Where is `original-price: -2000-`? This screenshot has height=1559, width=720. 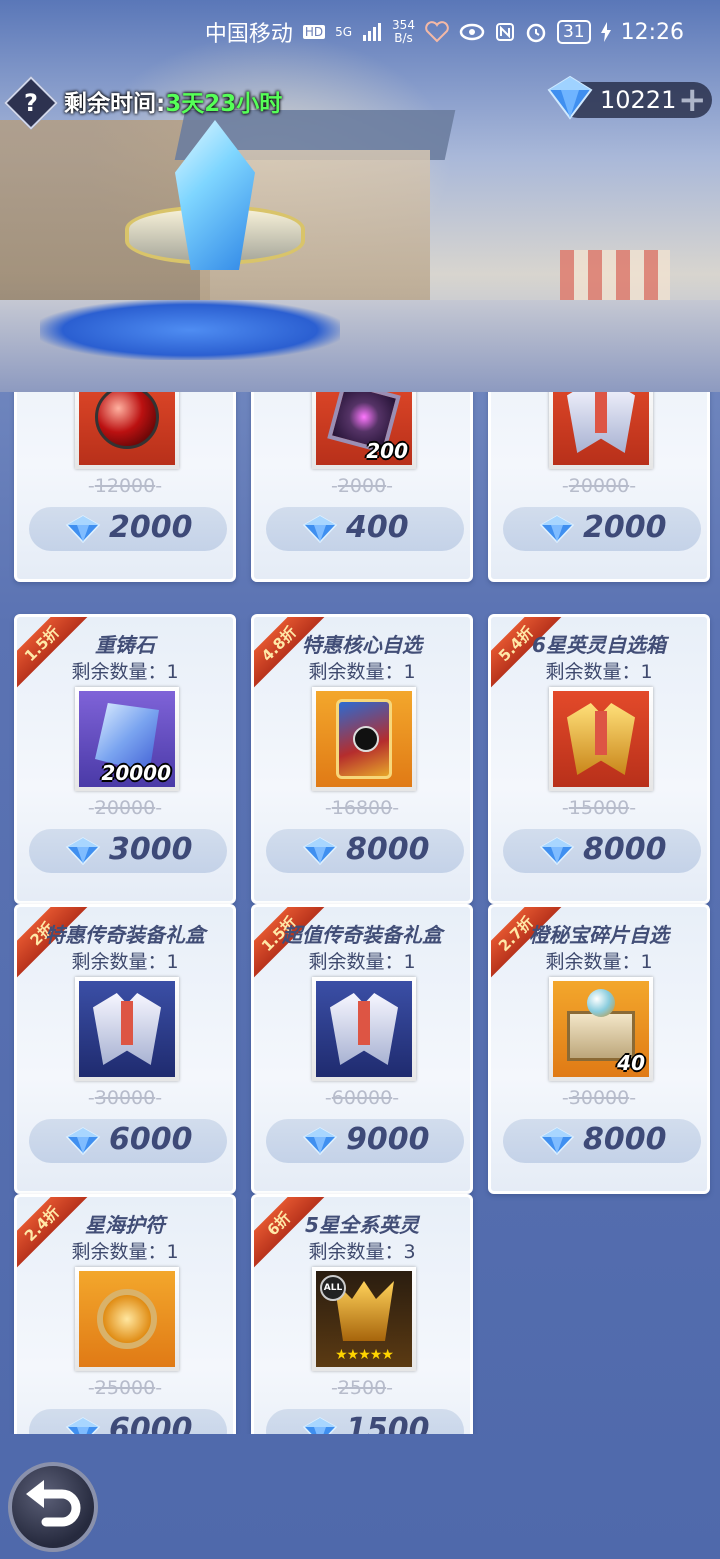
original-price: -2000- is located at coordinates (362, 486).